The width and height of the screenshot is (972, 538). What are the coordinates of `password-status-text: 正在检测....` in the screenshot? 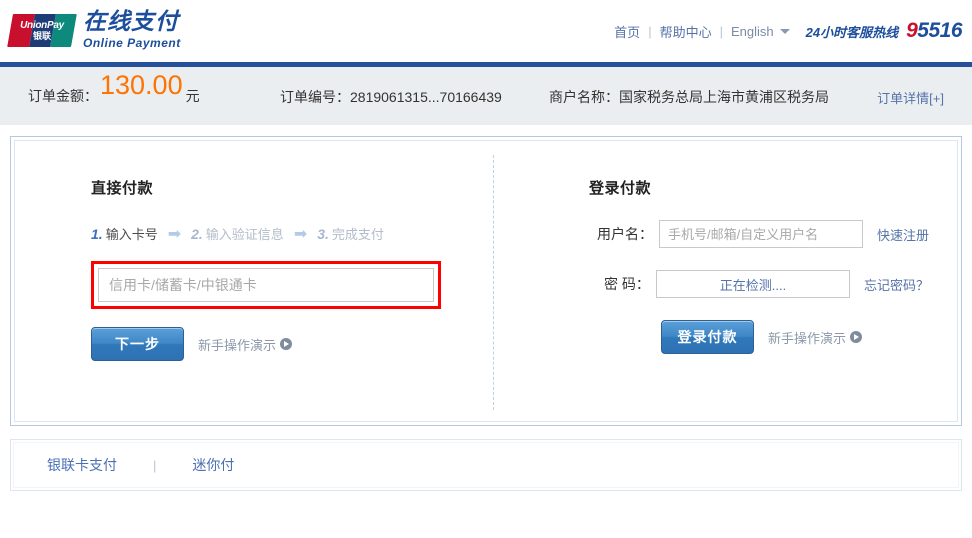 It's located at (753, 285).